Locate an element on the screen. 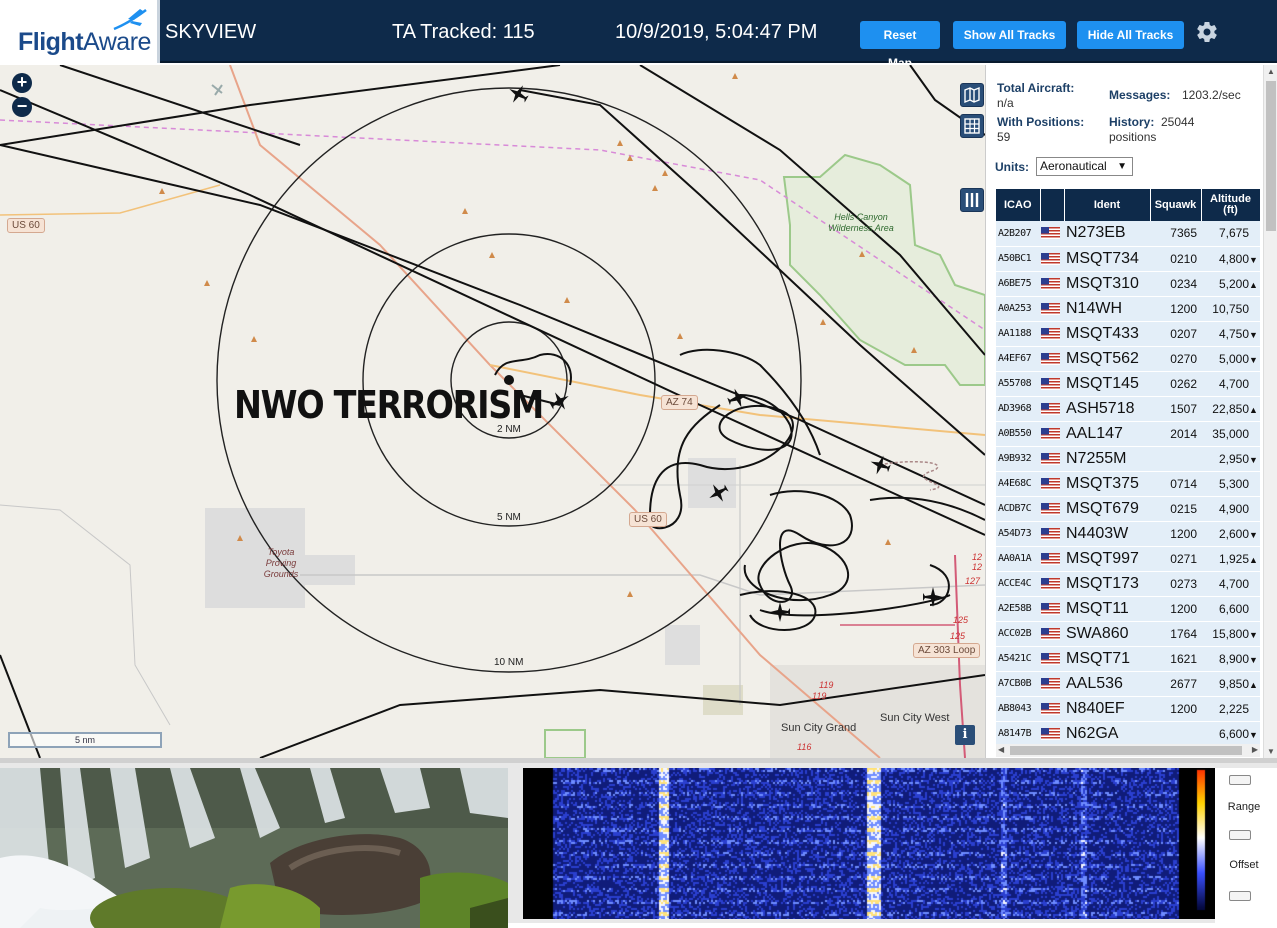 The image size is (1277, 928). cell-altitude: 4,700 is located at coordinates (1230, 584).